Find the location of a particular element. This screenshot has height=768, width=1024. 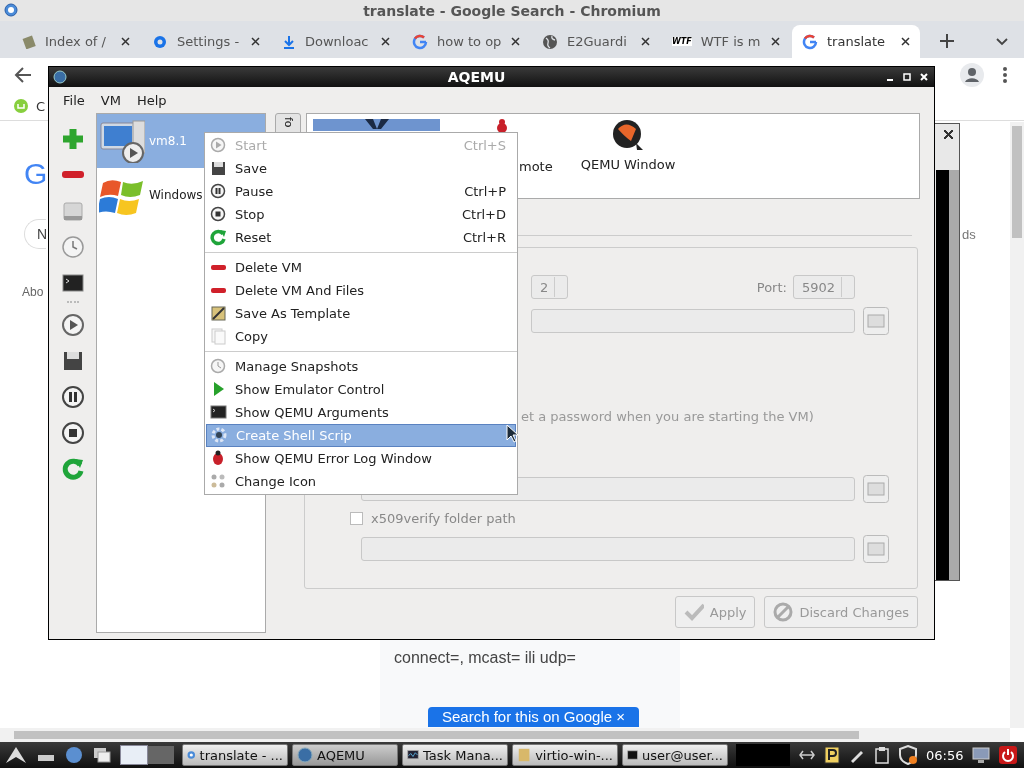

check-icon is located at coordinates (693, 612).